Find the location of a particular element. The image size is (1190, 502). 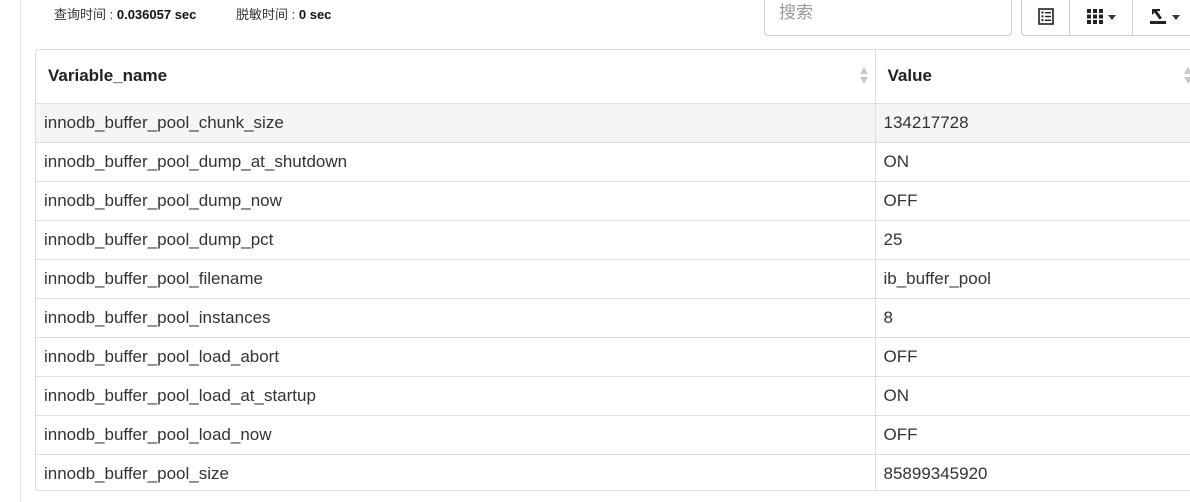

column-header-variable-name: Variable_name is located at coordinates (456, 77).